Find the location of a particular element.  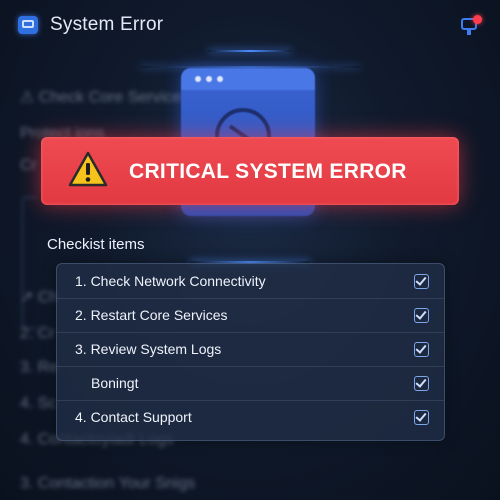

bg-panel is located at coordinates (29, 263).